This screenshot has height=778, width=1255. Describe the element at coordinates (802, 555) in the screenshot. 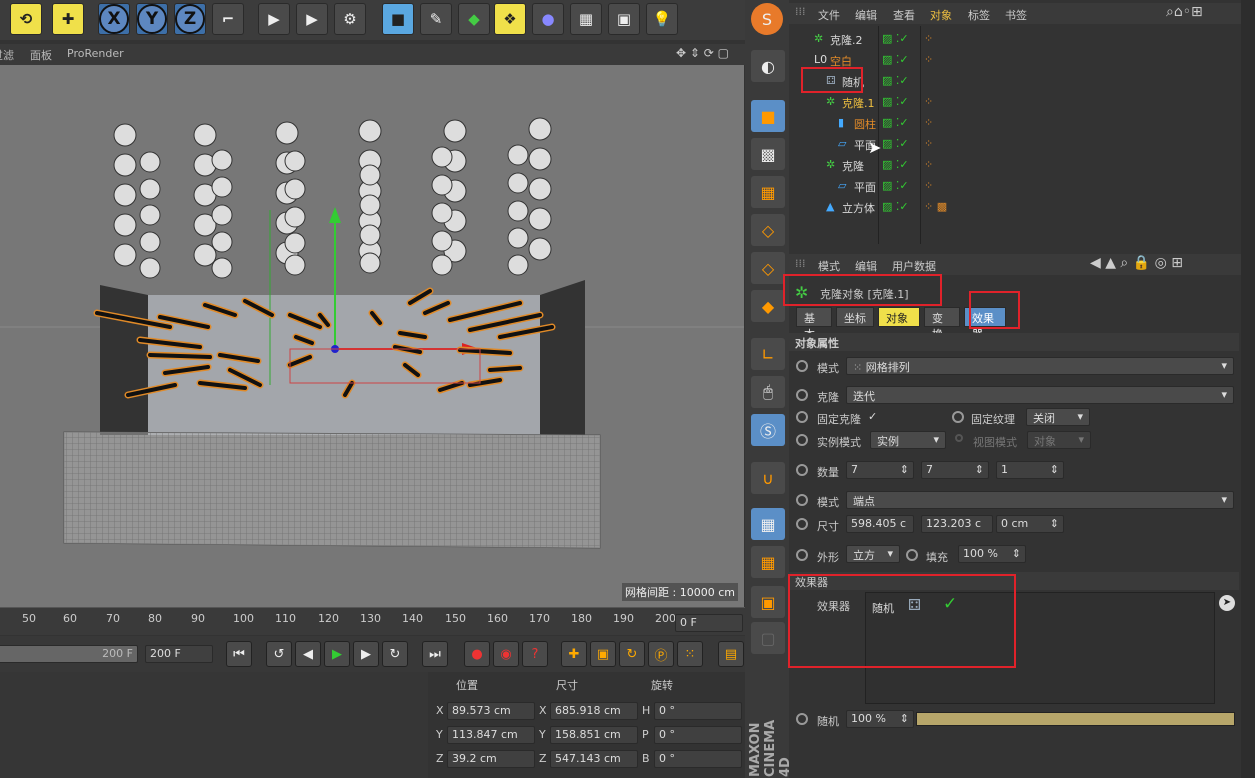

I see `shape-radio` at that location.